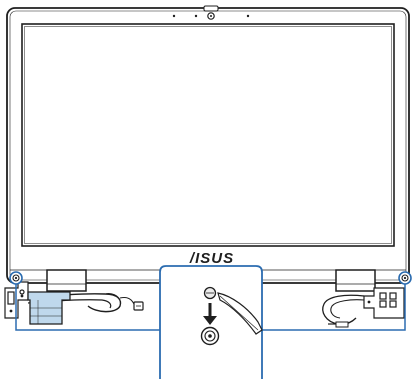 This screenshot has width=416, height=379. Describe the element at coordinates (355, 280) in the screenshot. I see `hinge-cover-right` at that location.